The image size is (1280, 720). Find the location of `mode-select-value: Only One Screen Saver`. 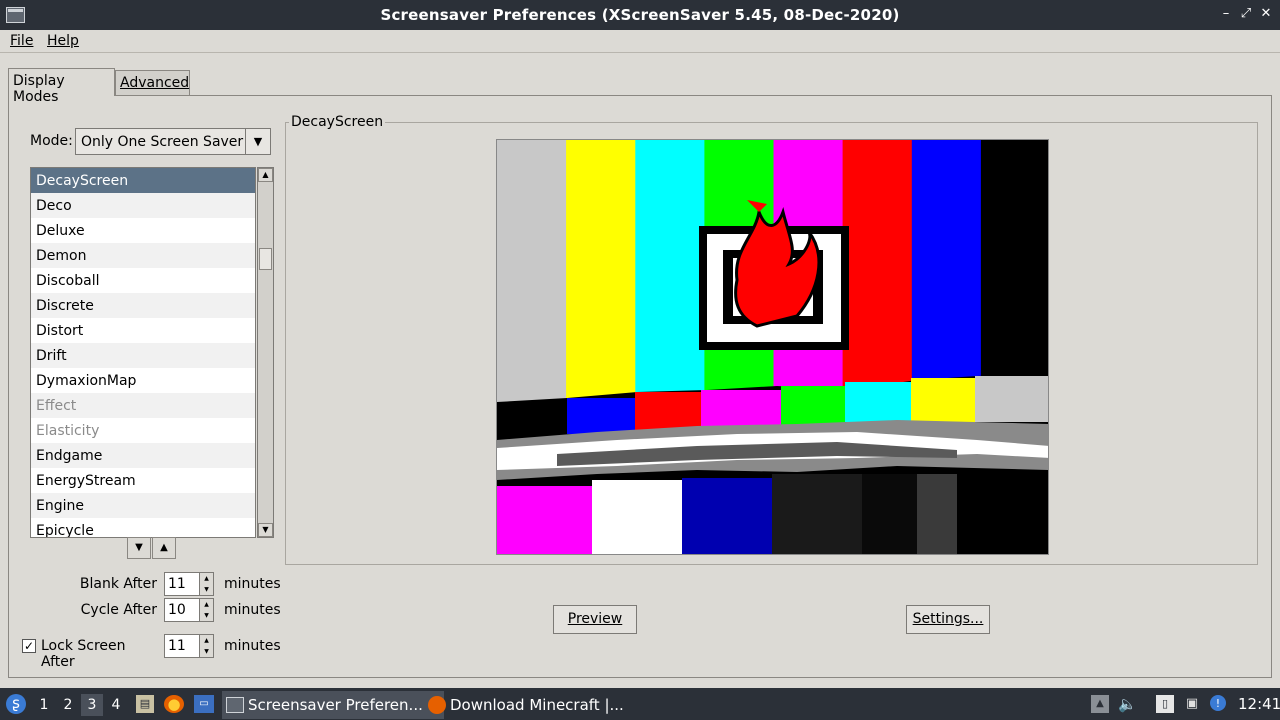

mode-select-value: Only One Screen Saver is located at coordinates (162, 142).